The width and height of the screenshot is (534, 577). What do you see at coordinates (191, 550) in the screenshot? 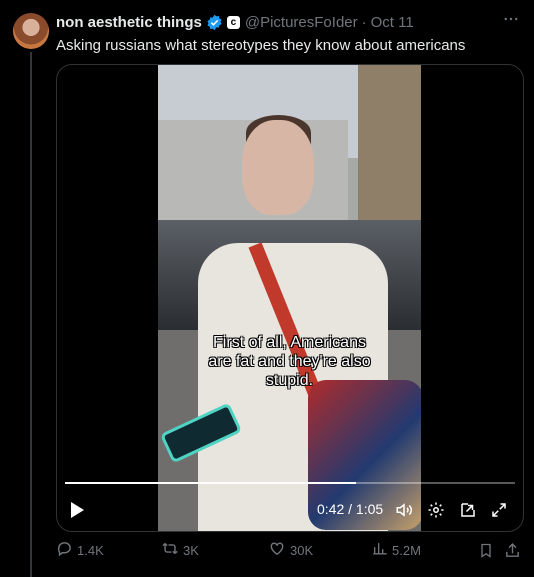
I see `repost-count: 3K` at bounding box center [191, 550].